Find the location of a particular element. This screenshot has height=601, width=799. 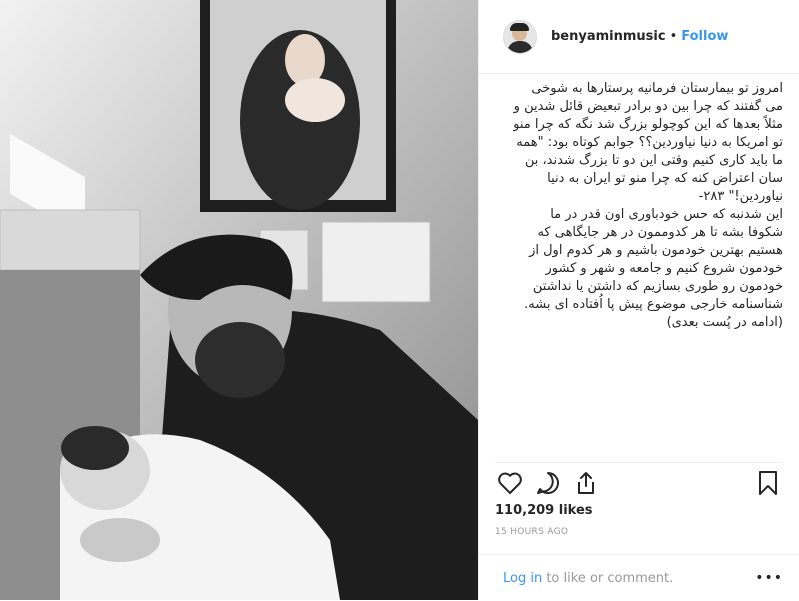

username-link: benyaminmusic is located at coordinates (608, 36).